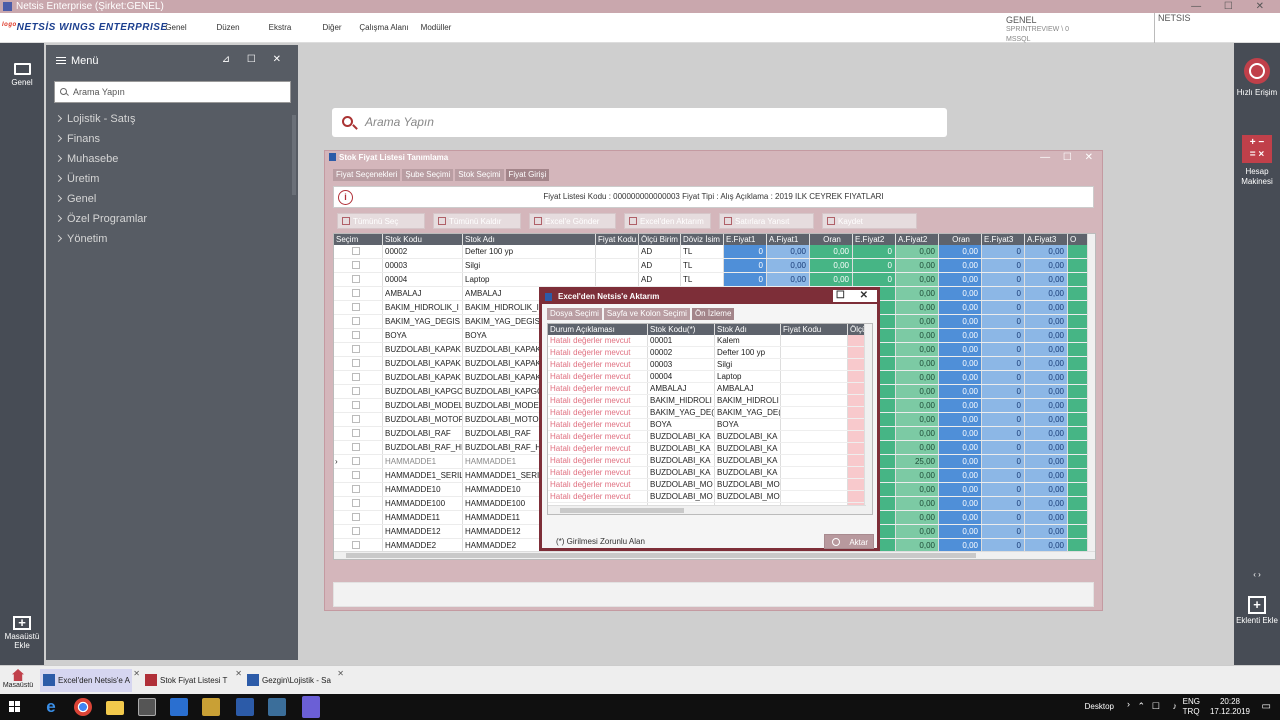 The image size is (1280, 720). I want to click on taskbar-tab-excel: Excel'den Netsis'e A ✕, so click(90, 680).